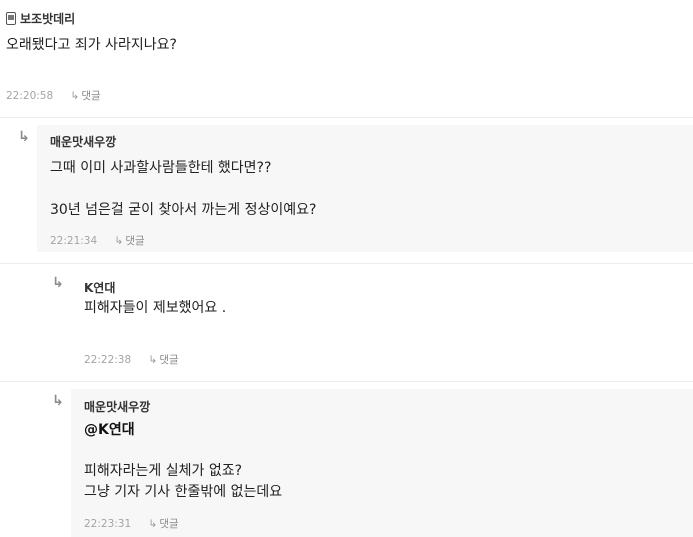 This screenshot has height=537, width=693. I want to click on comment-meta: 22:21:34 ↳ 댓글, so click(97, 240).